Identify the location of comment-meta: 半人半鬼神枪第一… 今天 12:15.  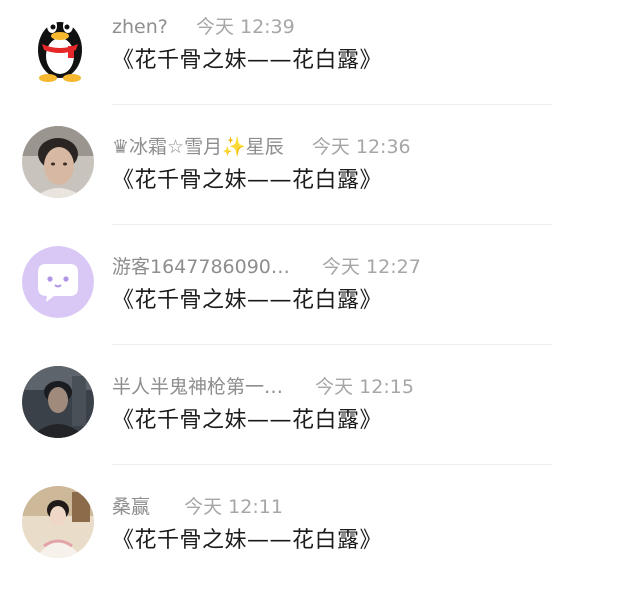
(263, 387).